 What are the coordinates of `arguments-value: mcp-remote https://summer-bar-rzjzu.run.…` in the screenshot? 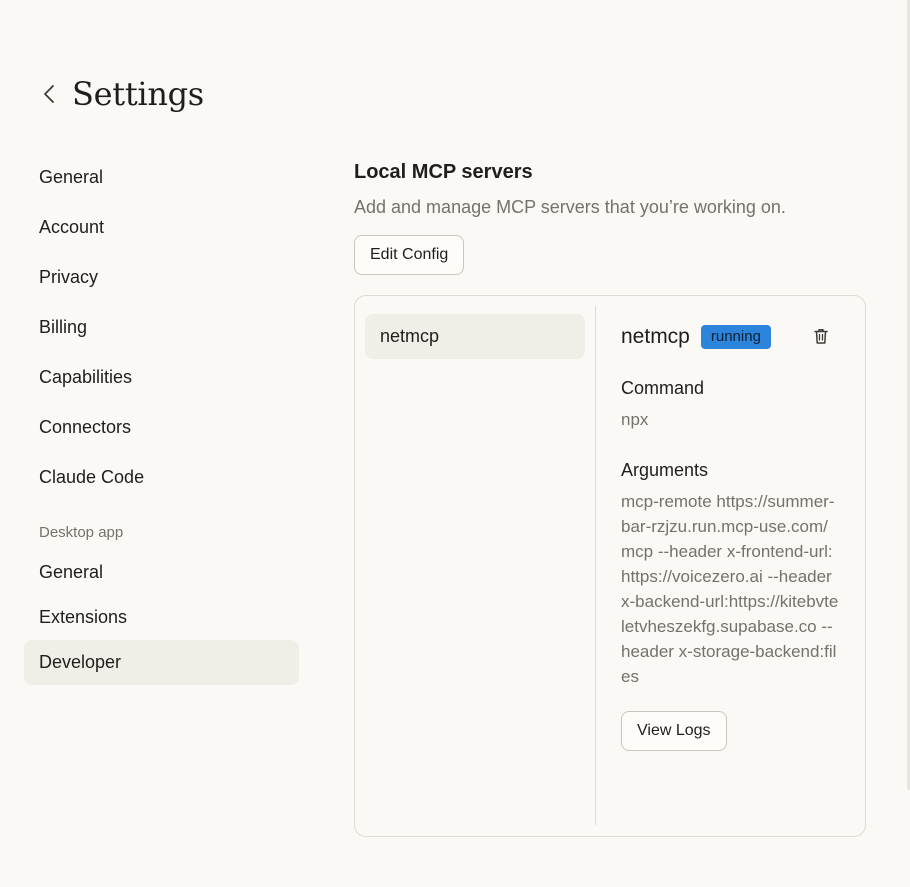 It's located at (730, 589).